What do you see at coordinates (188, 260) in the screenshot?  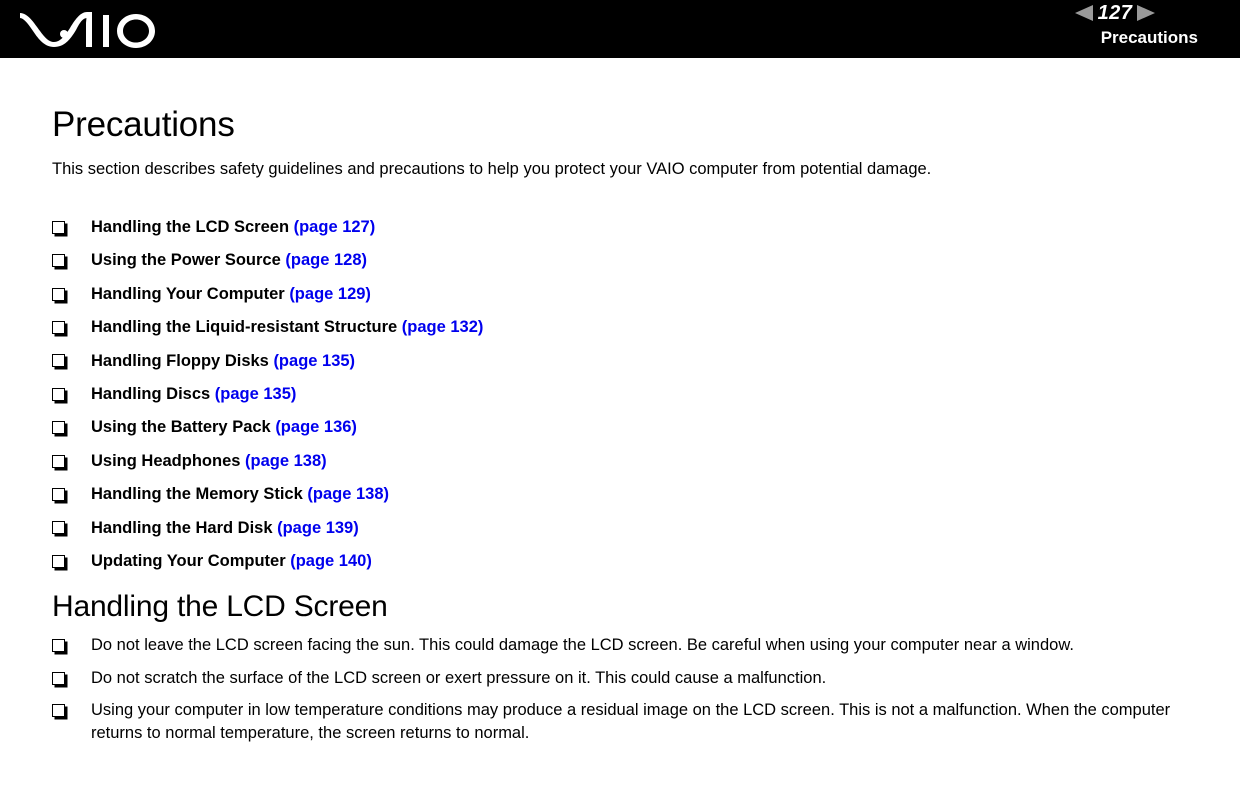 I see `list-item-label: Using the Power Source` at bounding box center [188, 260].